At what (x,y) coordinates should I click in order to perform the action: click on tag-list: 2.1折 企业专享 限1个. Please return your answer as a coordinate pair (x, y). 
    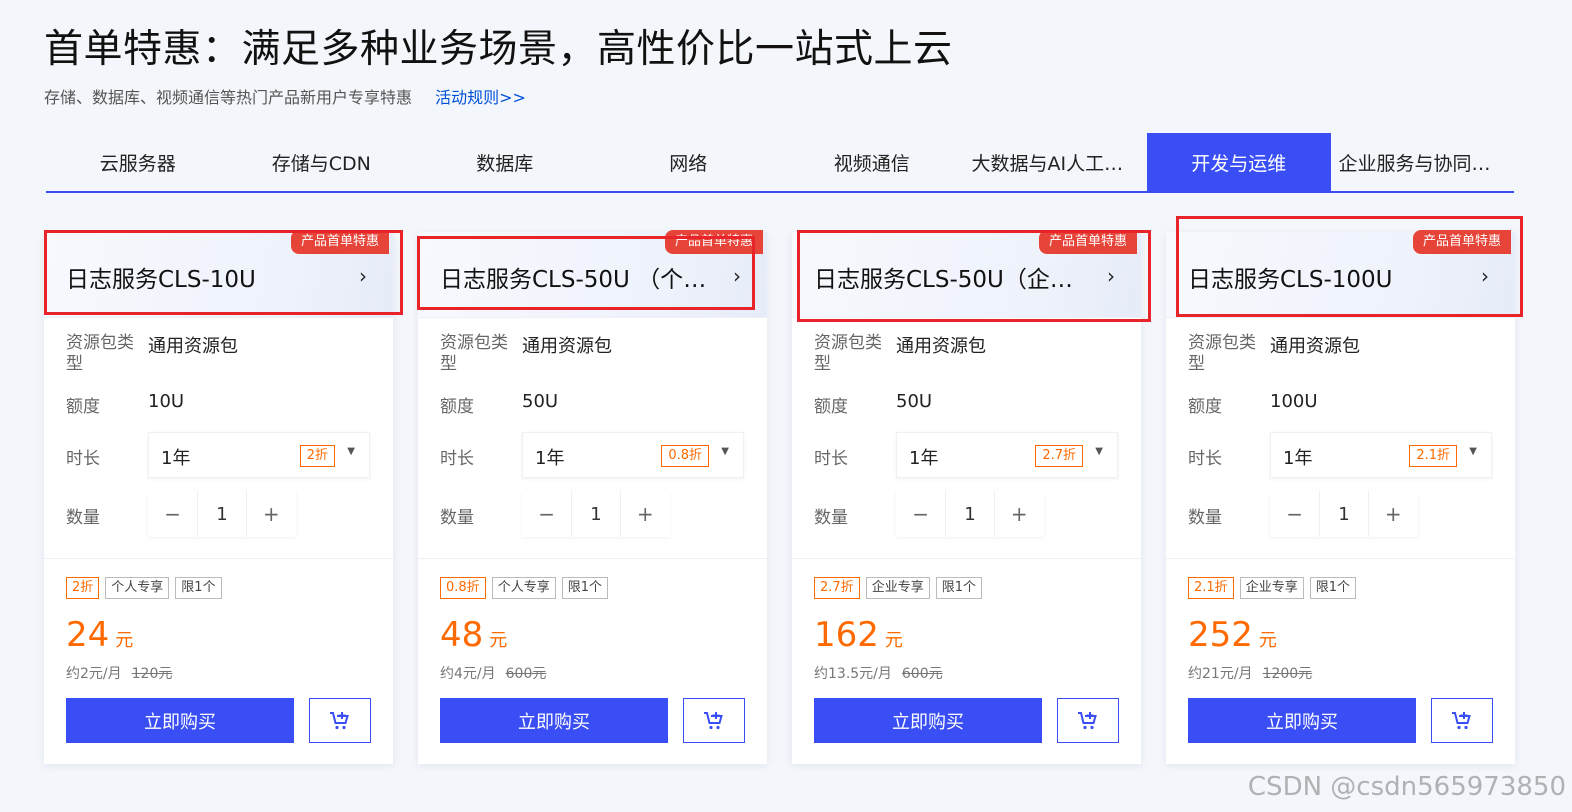
    Looking at the image, I should click on (1272, 588).